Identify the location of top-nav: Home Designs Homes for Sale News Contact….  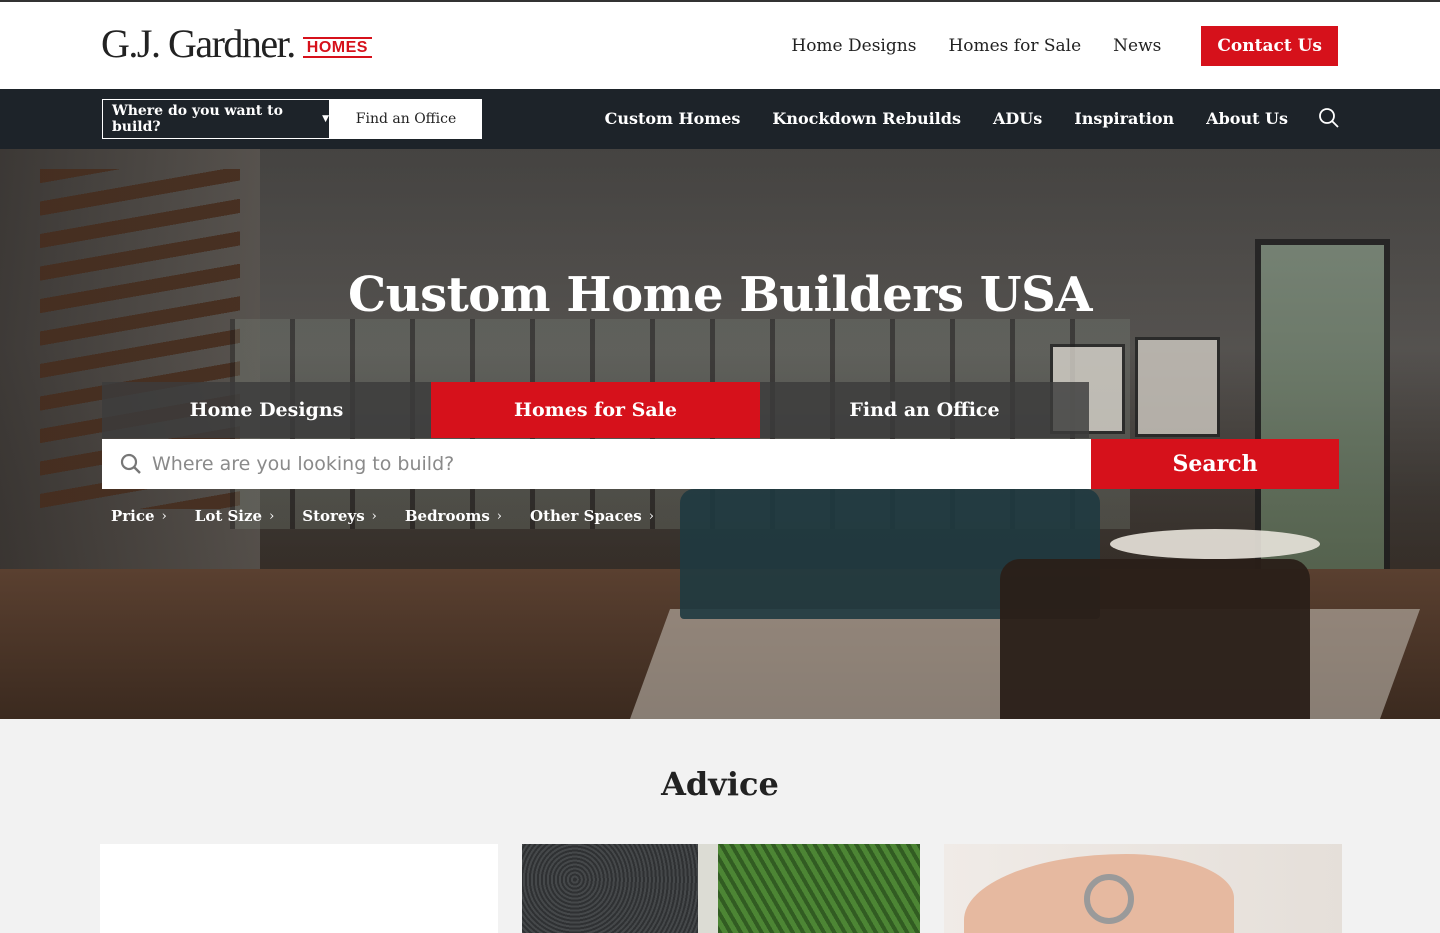
(1048, 46).